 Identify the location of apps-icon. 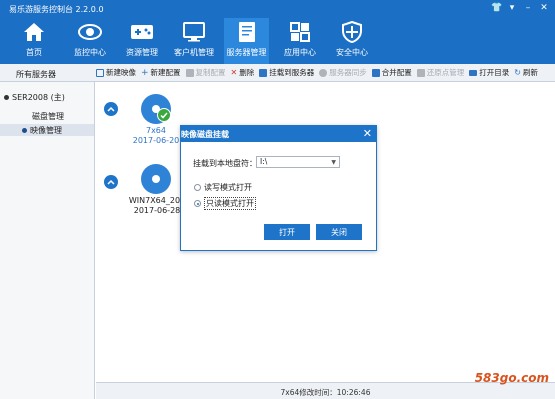
(300, 32).